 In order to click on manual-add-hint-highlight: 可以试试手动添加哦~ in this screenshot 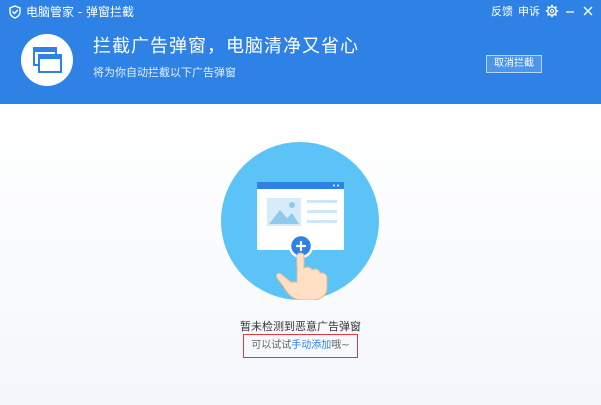, I will do `click(300, 346)`.